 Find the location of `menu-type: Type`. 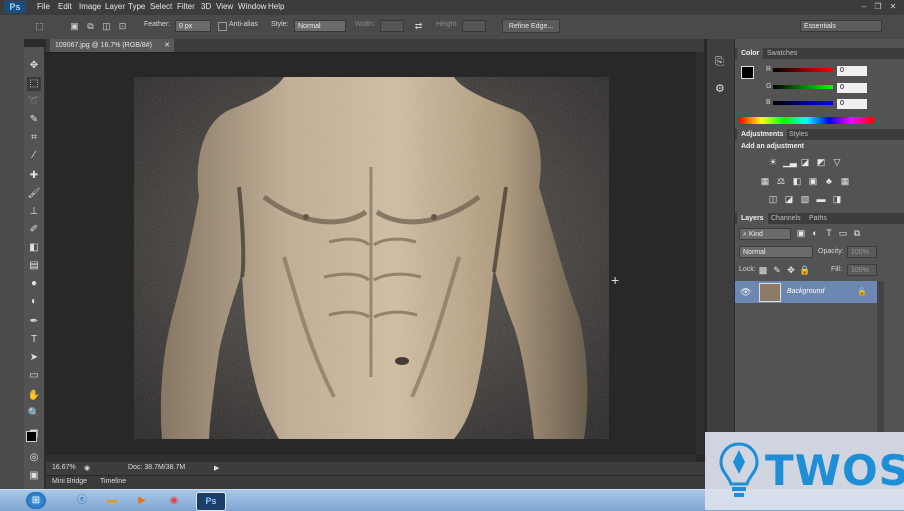

menu-type: Type is located at coordinates (136, 6).